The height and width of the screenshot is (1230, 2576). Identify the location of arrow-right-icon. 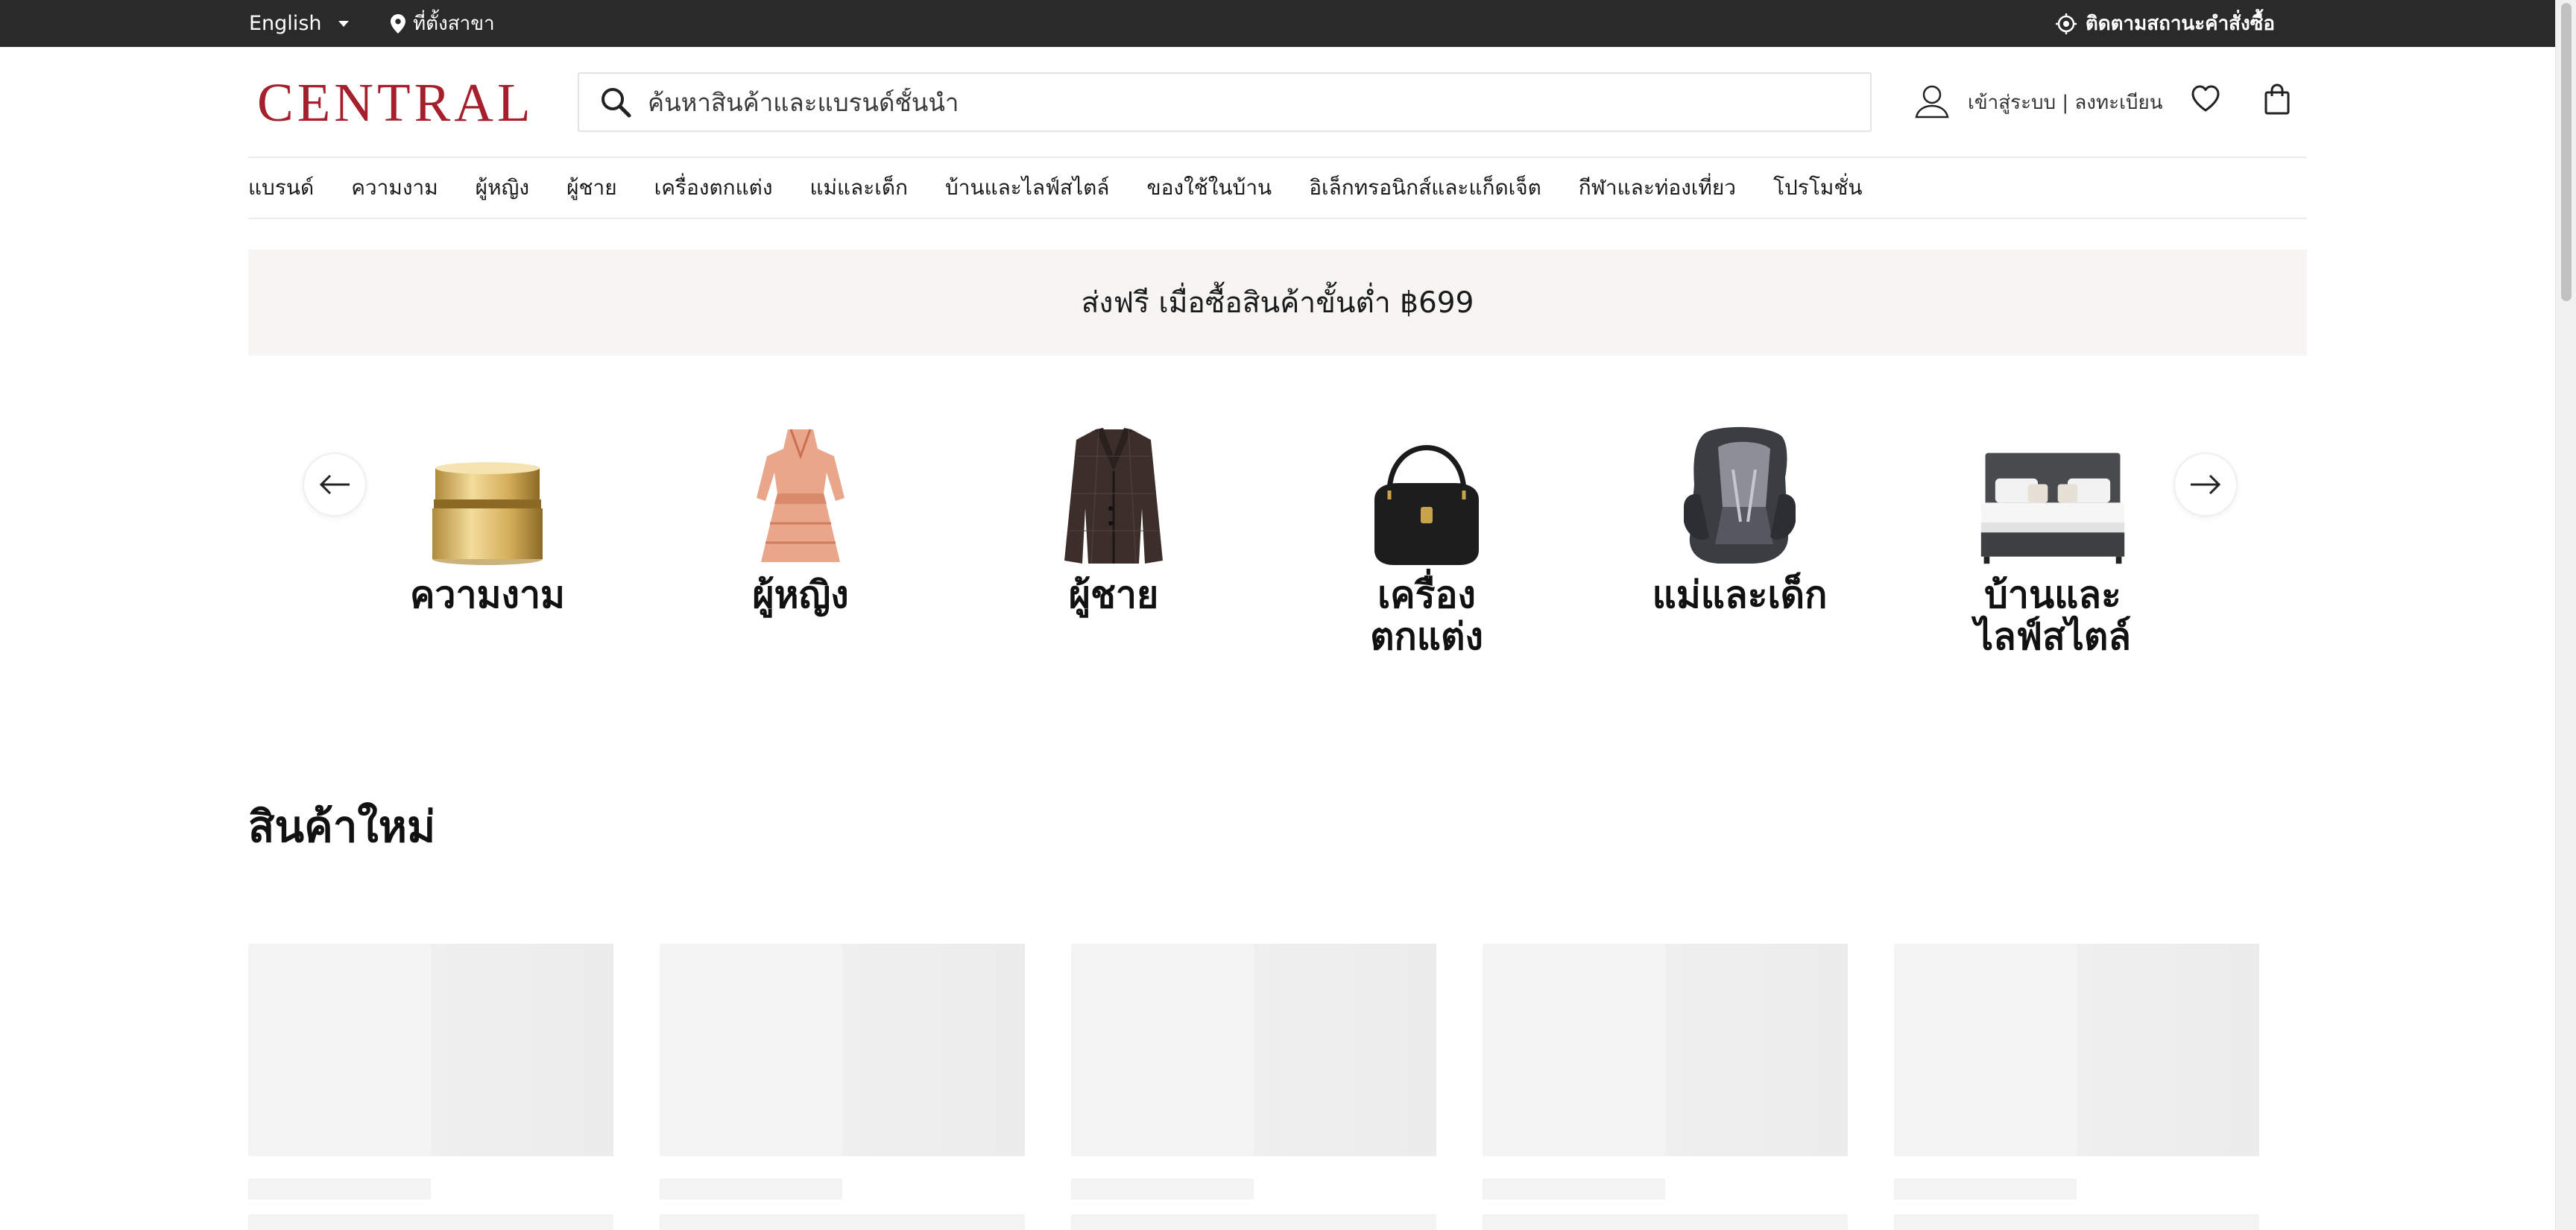
(2206, 485).